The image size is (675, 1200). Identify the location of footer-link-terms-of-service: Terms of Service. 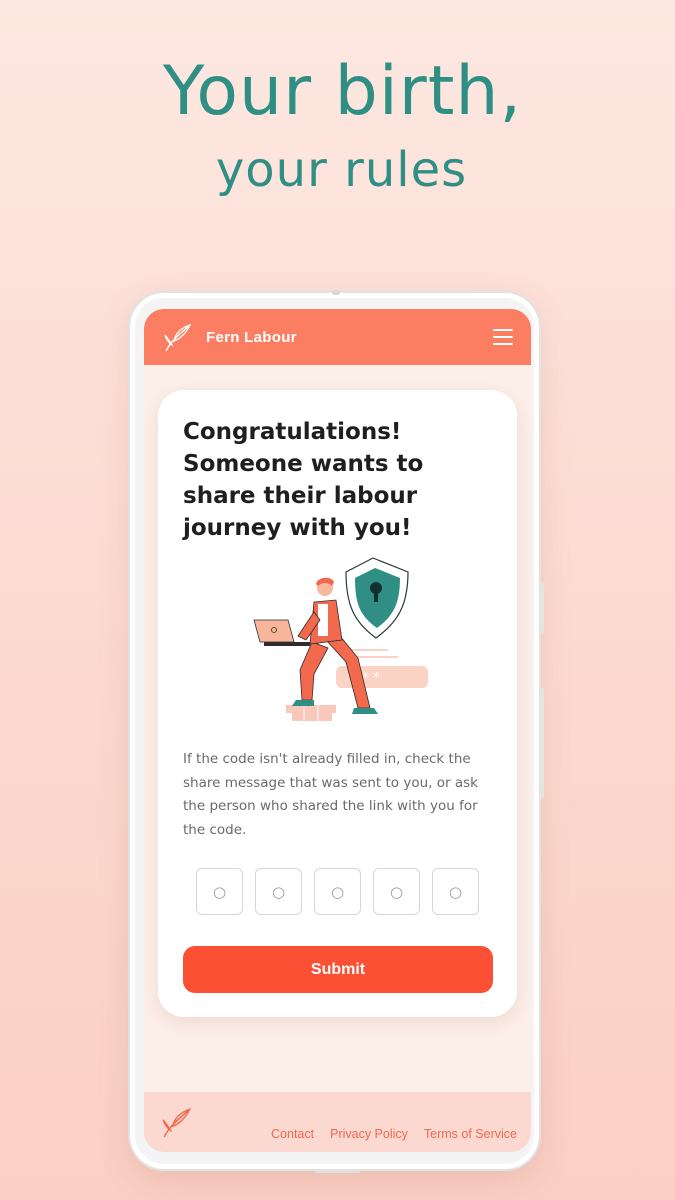
(470, 1134).